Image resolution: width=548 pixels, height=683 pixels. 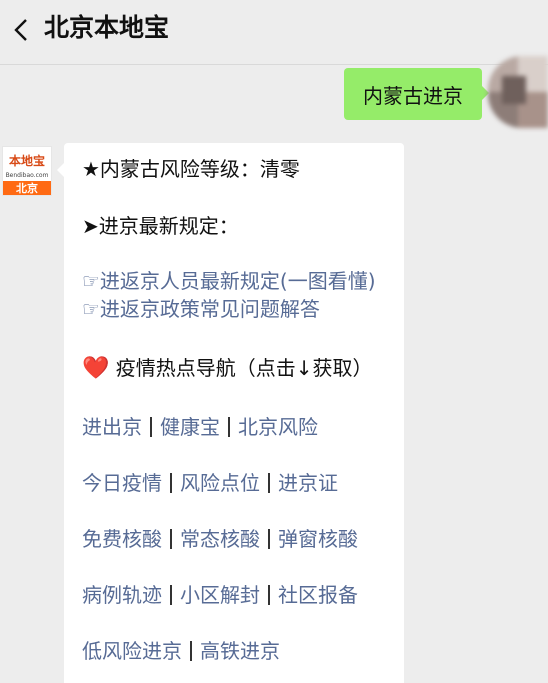 I want to click on heart-icon: ❤️, so click(x=96, y=368).